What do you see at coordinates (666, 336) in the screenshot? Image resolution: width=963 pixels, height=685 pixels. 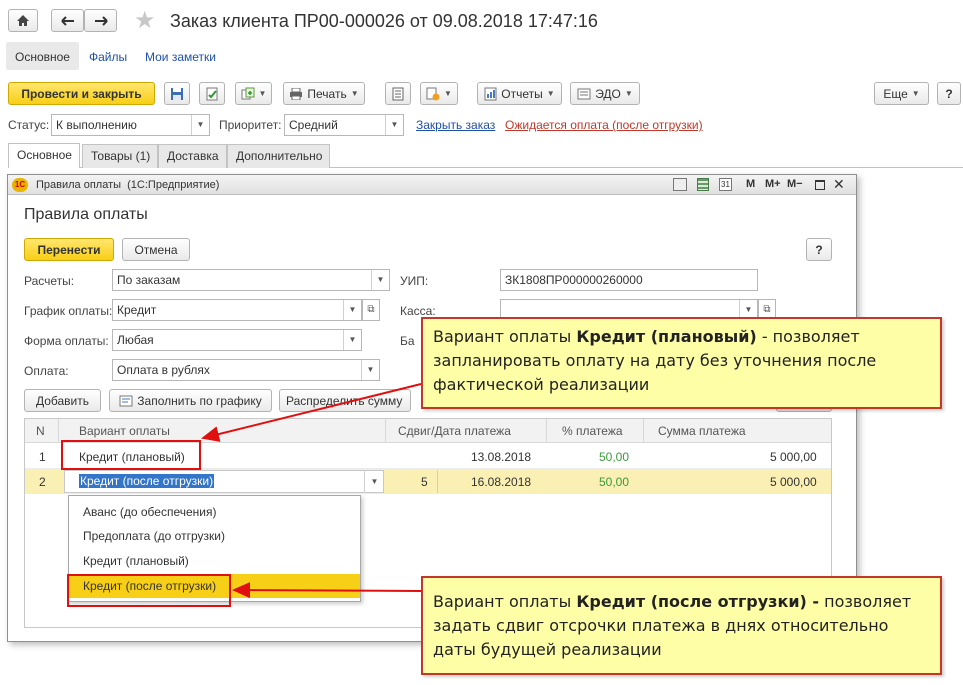 I see `callout-bold-text: Кредит (плановый)` at bounding box center [666, 336].